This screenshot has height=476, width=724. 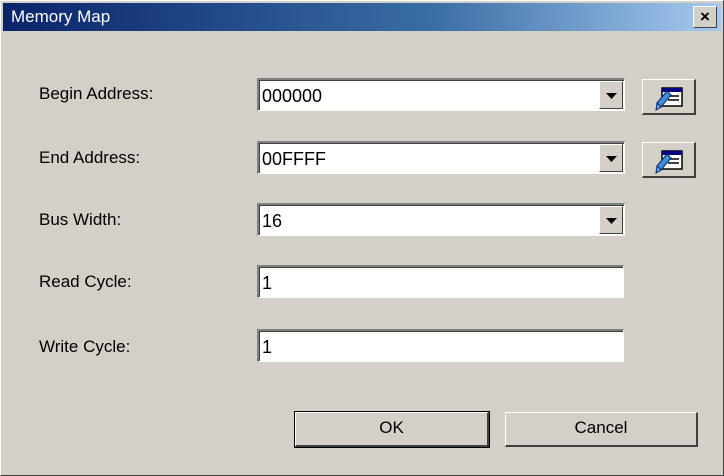 What do you see at coordinates (440, 281) in the screenshot?
I see `read-cycle-input: 1` at bounding box center [440, 281].